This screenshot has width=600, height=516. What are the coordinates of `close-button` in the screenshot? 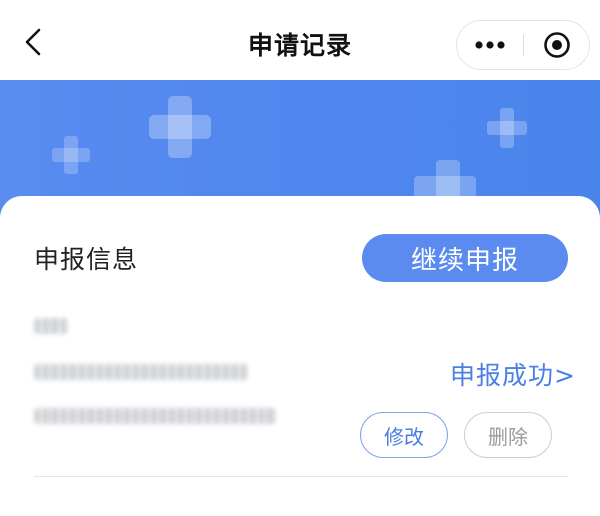 It's located at (557, 45).